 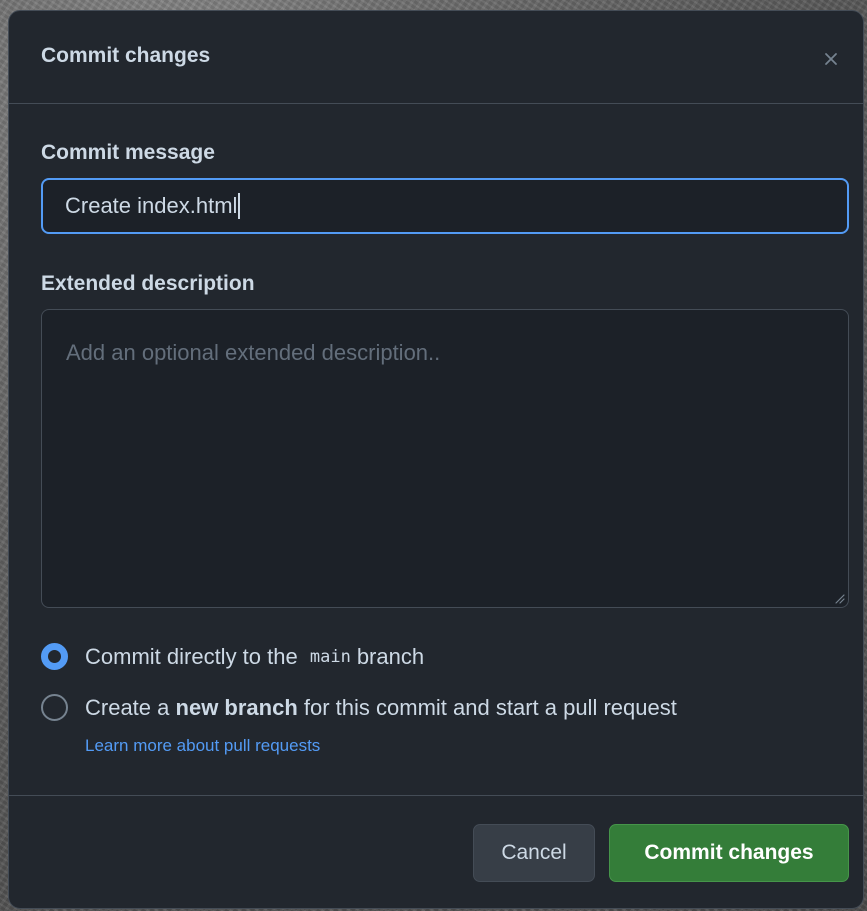 I want to click on commit-message-label: Commit message, so click(x=128, y=152).